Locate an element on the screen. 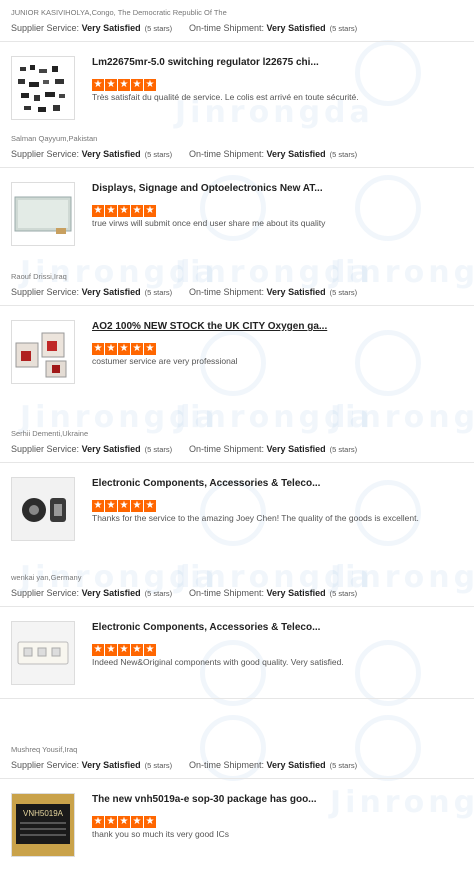 The height and width of the screenshot is (870, 474). chips-image is located at coordinates (41, 88).